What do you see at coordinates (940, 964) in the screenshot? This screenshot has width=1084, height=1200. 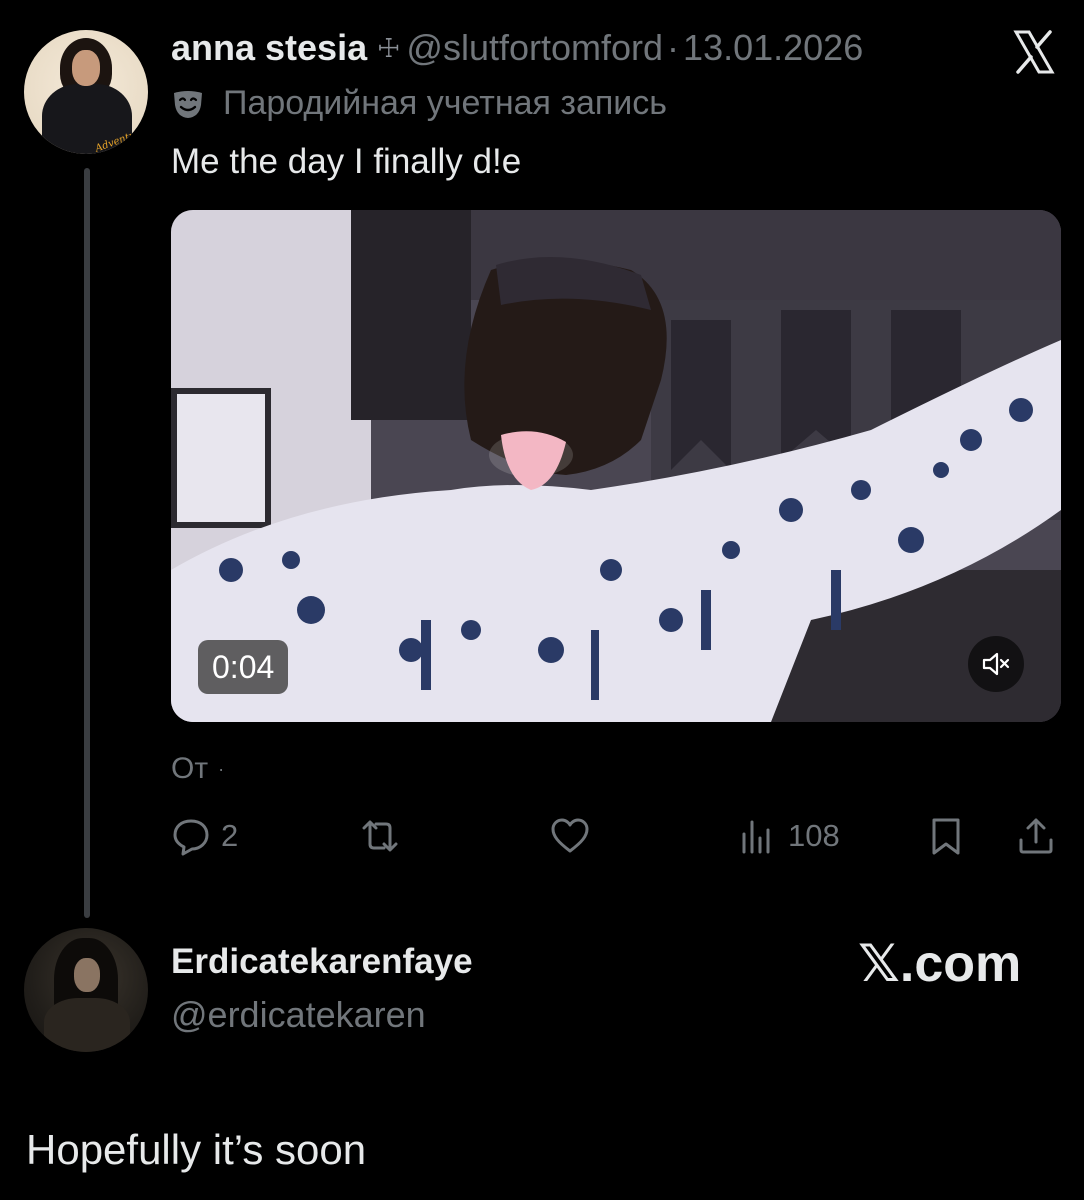 I see `x-com-watermark: 𝕏.com` at bounding box center [940, 964].